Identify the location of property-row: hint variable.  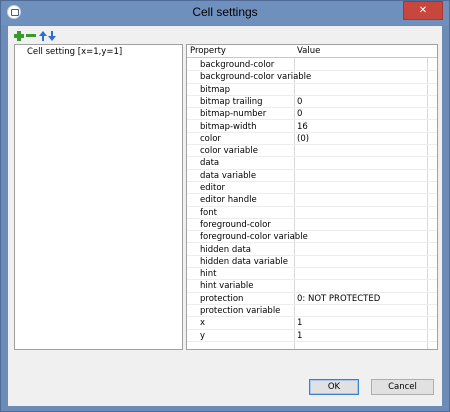
(312, 286).